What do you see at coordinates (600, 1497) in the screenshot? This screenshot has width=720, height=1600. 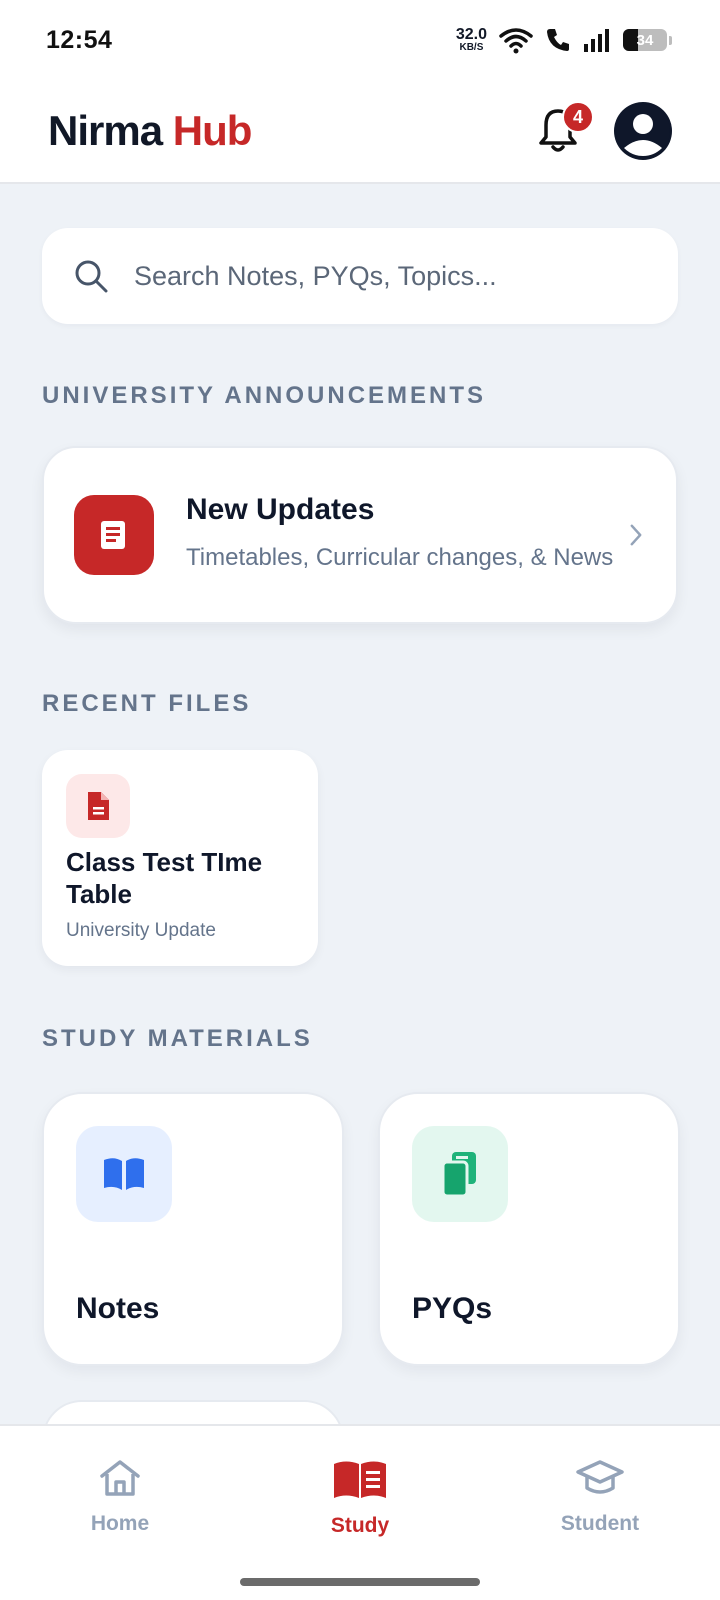 I see `nav-item-student: Student` at bounding box center [600, 1497].